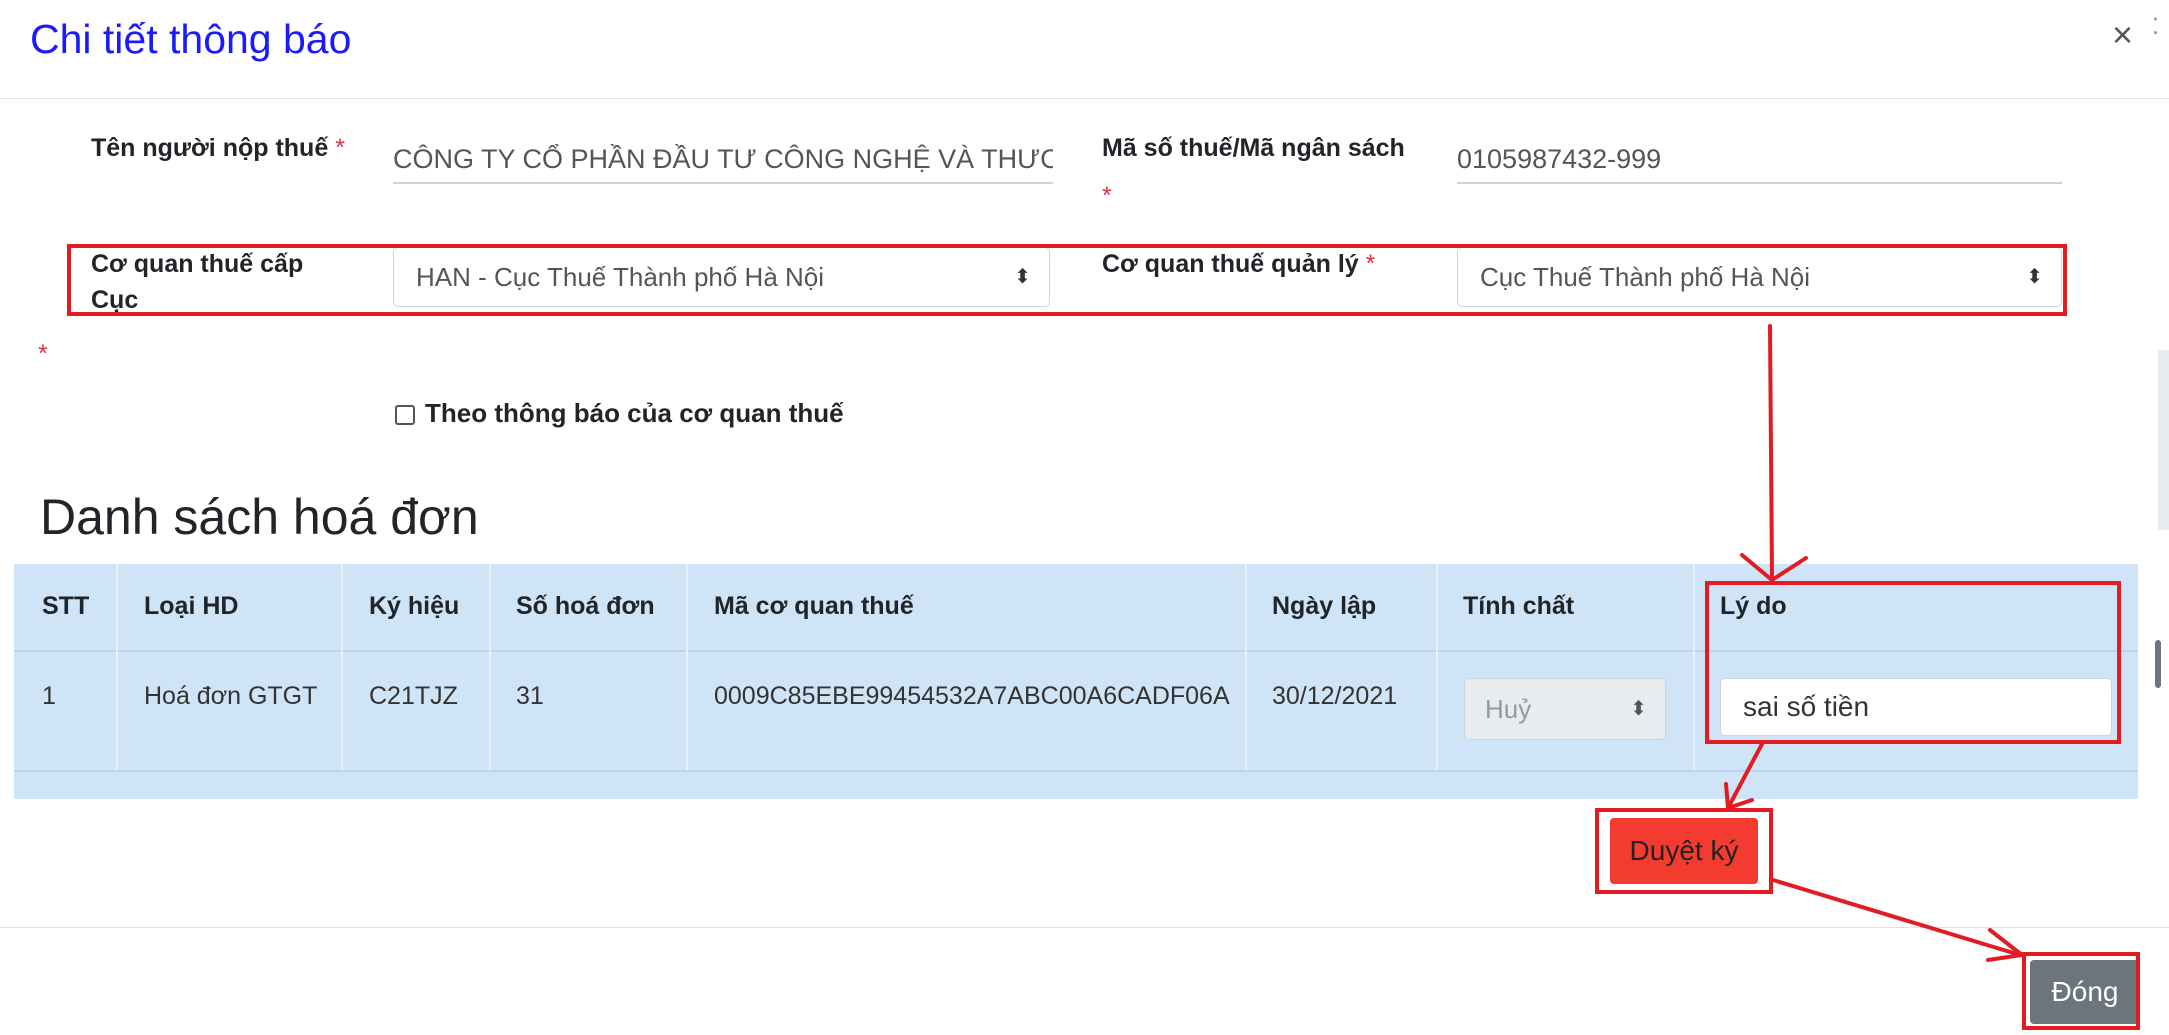 The height and width of the screenshot is (1035, 2169). Describe the element at coordinates (1899, 920) in the screenshot. I see `arrow-to-close` at that location.